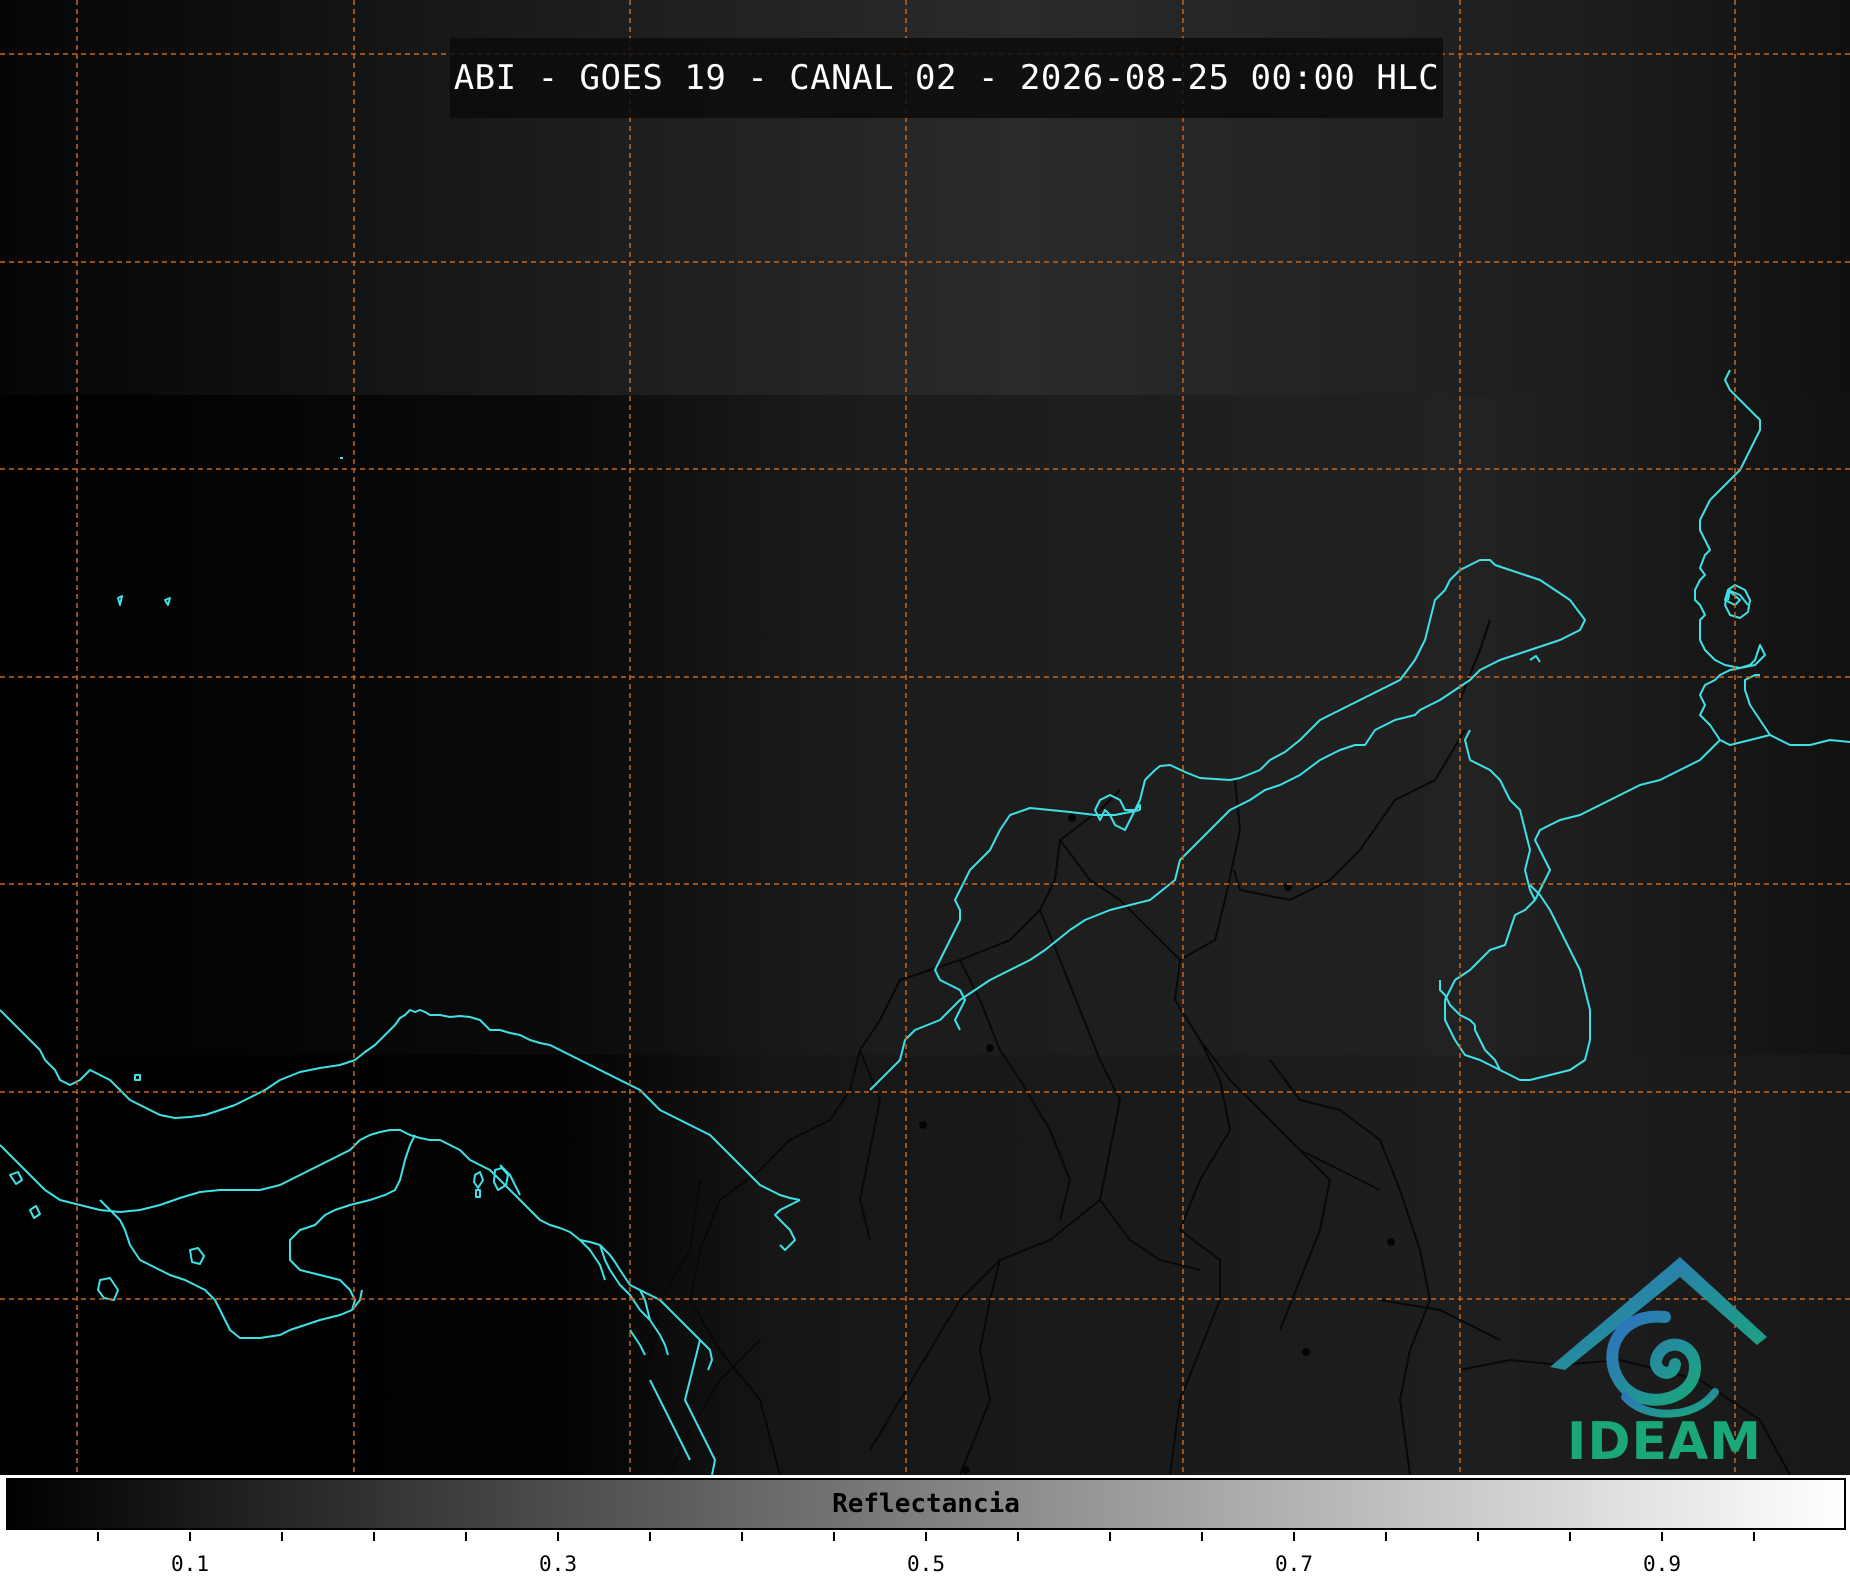  Describe the element at coordinates (1662, 1564) in the screenshot. I see `colorbar-tick-label: 0.9` at that location.